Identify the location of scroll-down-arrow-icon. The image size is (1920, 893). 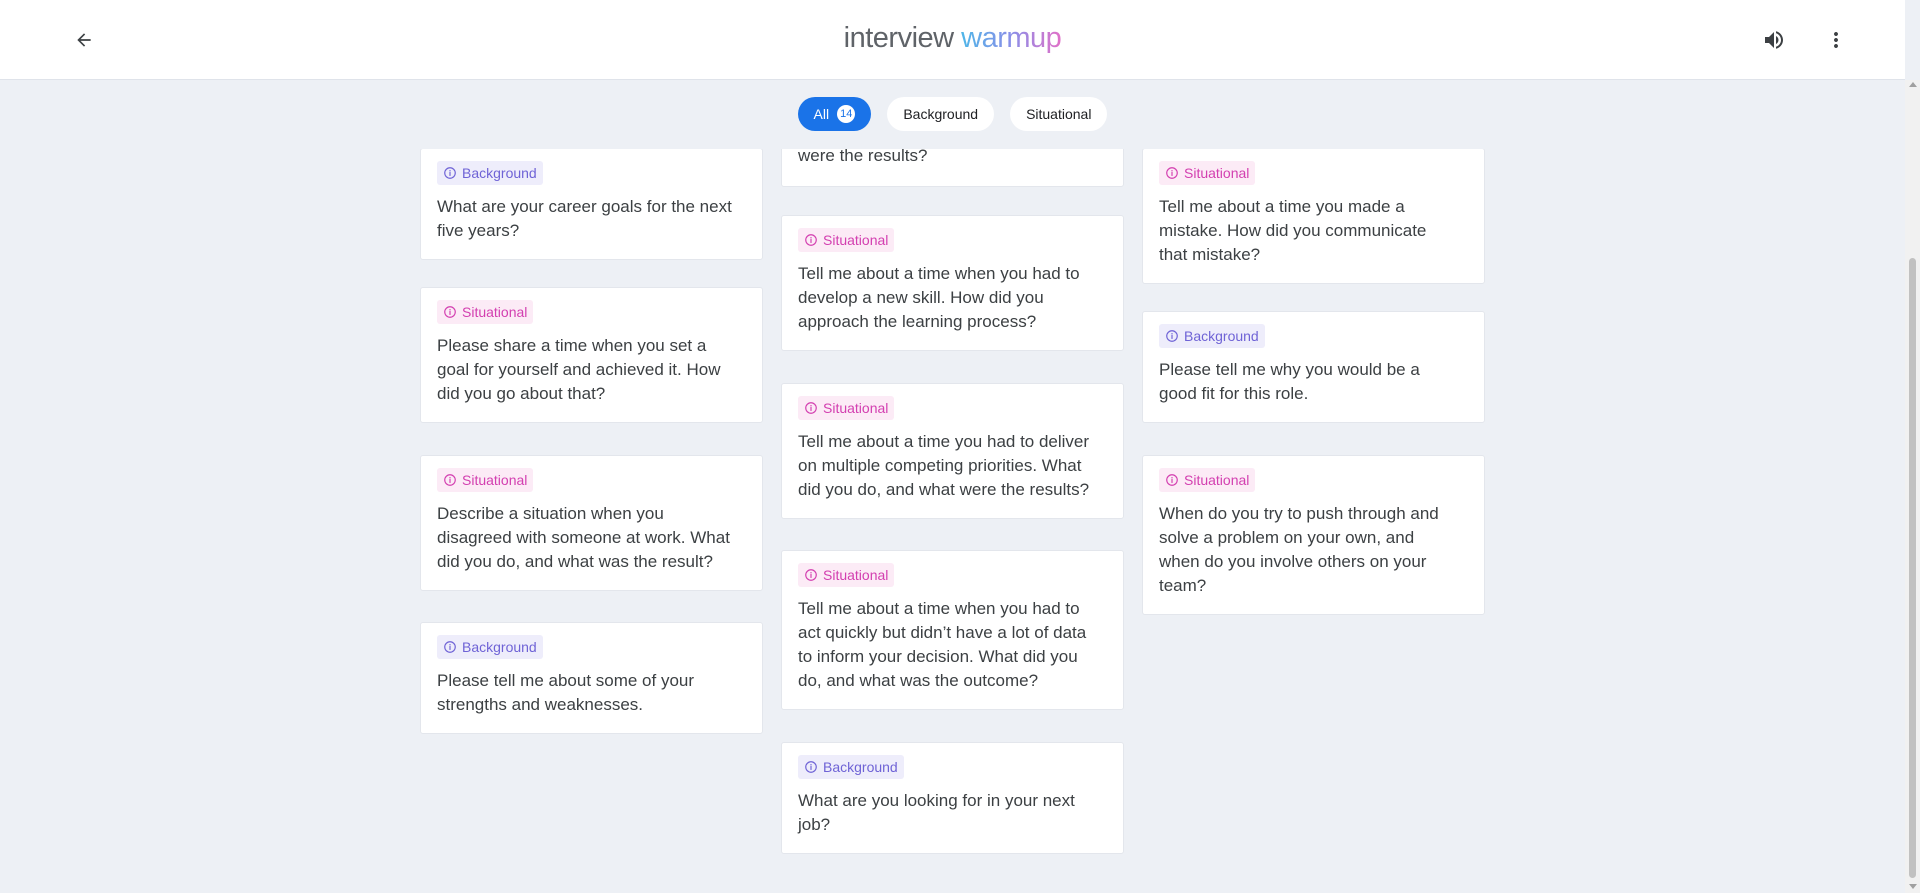
(1913, 886).